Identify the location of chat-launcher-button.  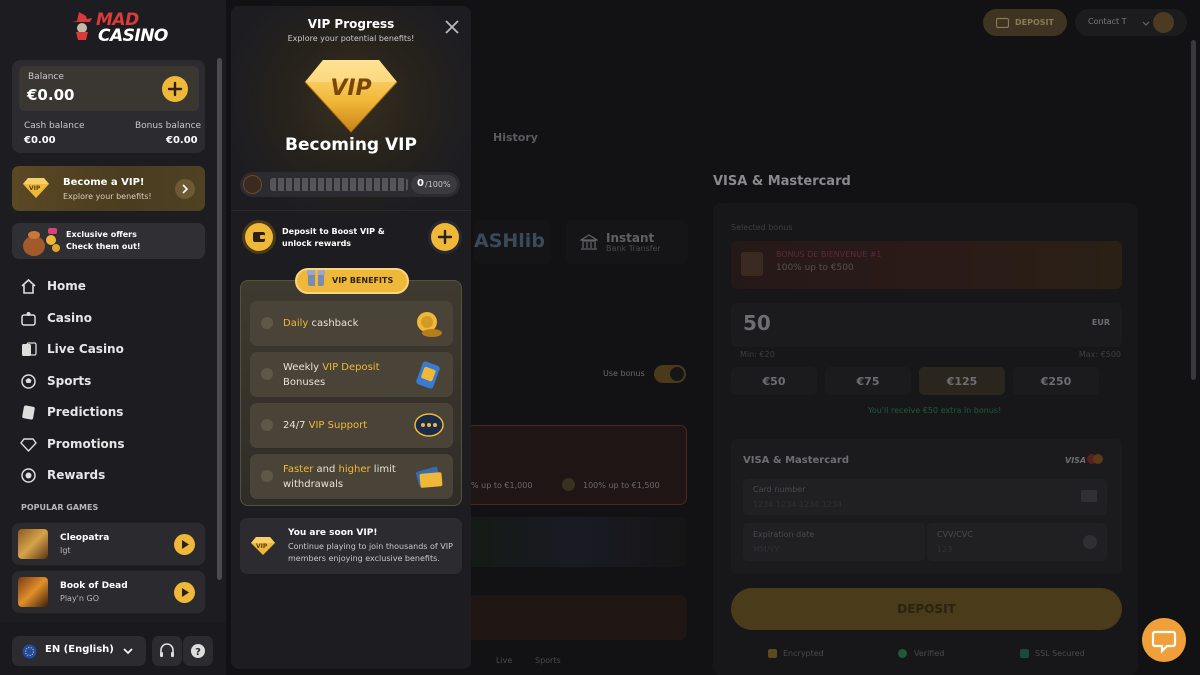
(1164, 640).